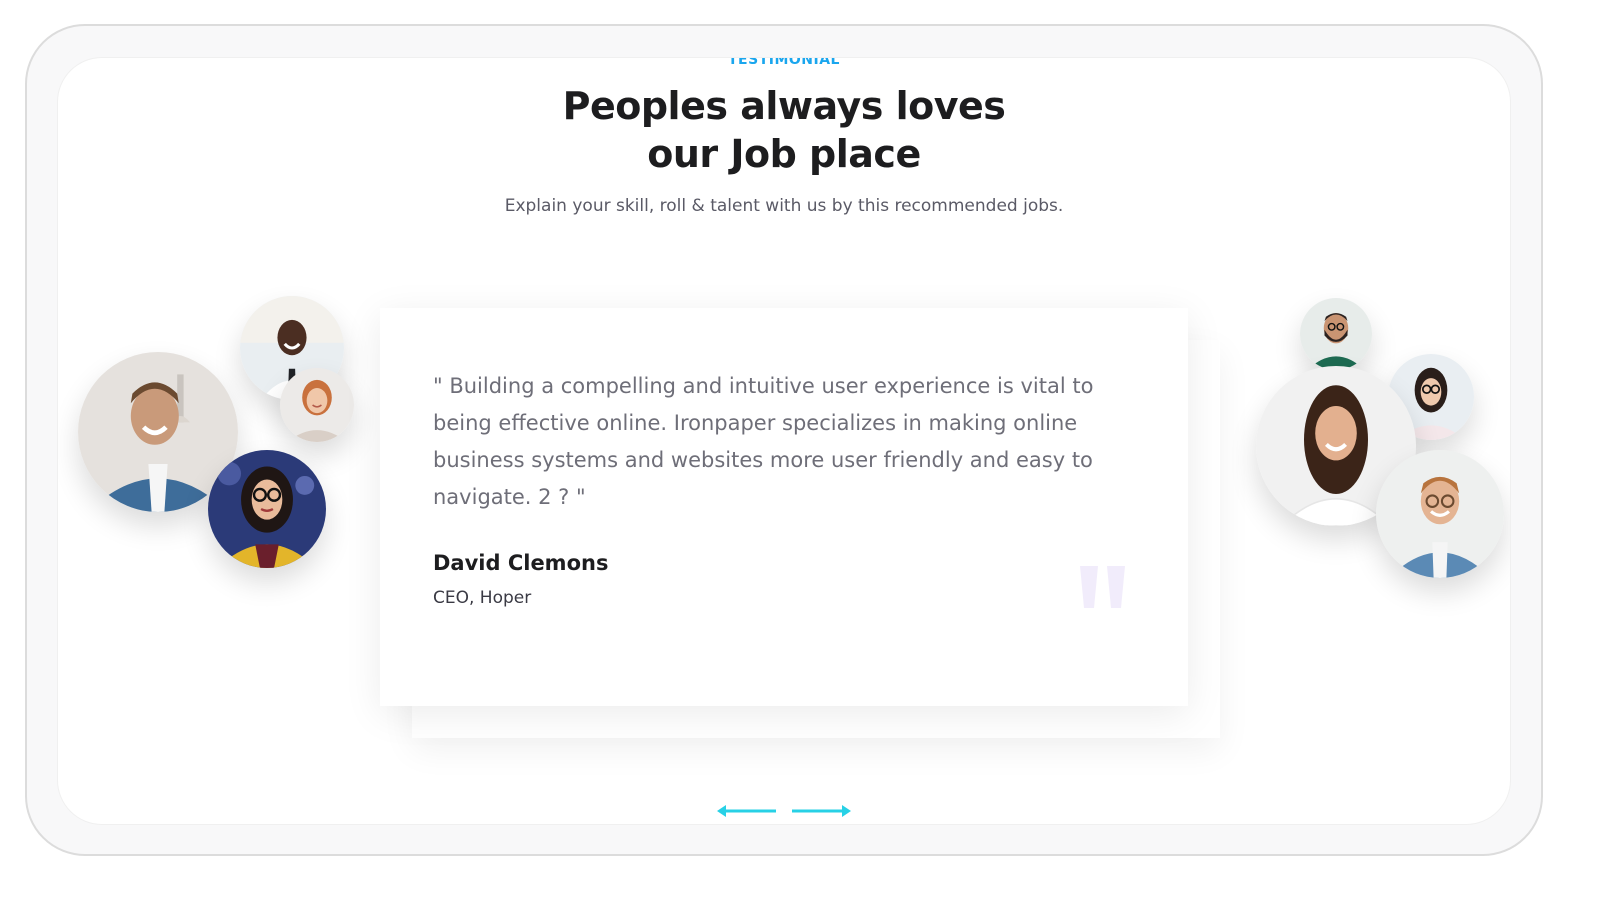  I want to click on section-title: Peoples always loves our Job place, so click(784, 130).